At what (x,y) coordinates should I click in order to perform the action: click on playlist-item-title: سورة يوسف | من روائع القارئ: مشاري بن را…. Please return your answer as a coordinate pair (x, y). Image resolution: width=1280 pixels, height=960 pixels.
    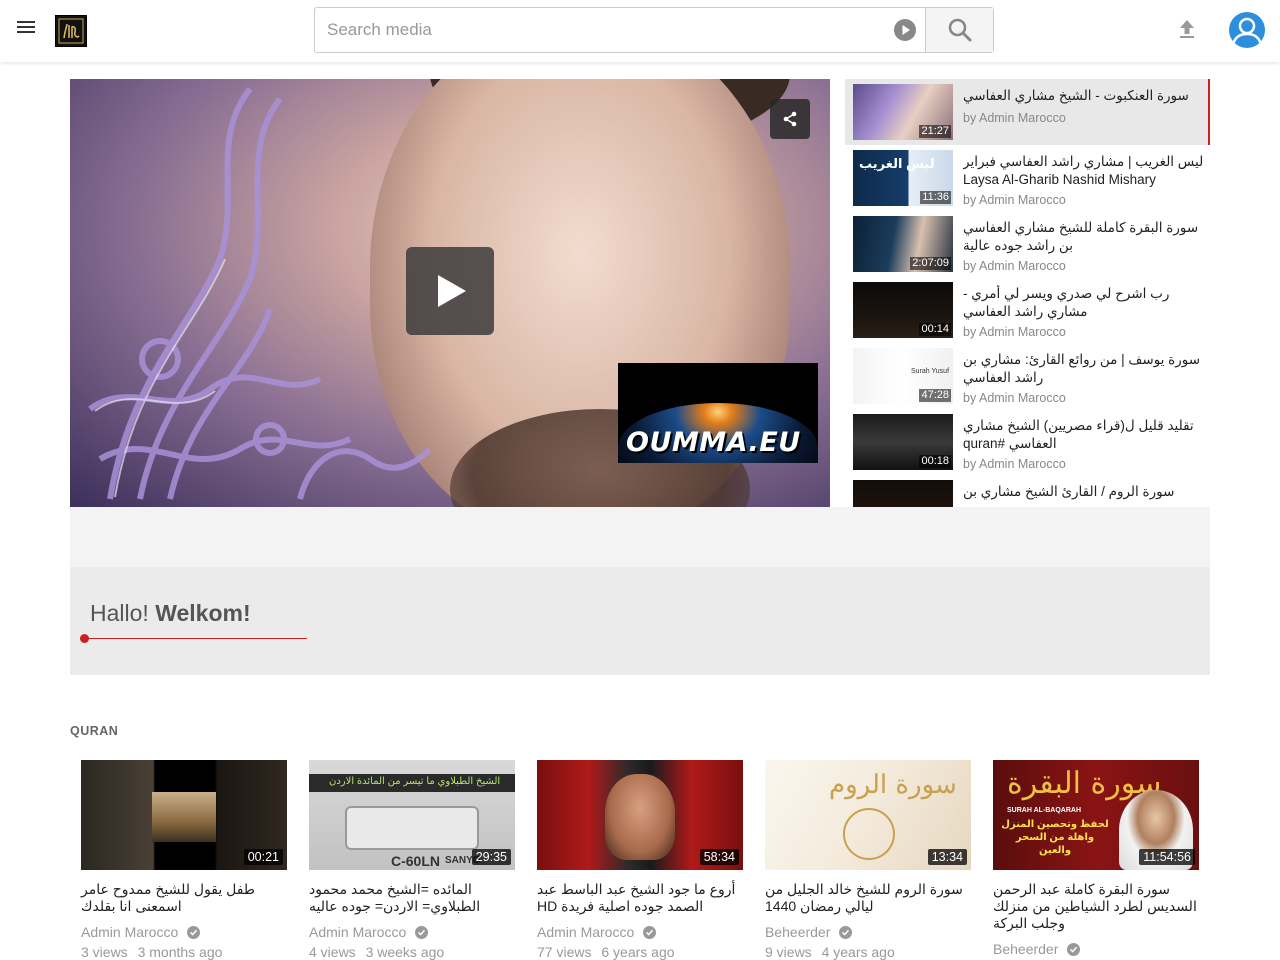
    Looking at the image, I should click on (1082, 368).